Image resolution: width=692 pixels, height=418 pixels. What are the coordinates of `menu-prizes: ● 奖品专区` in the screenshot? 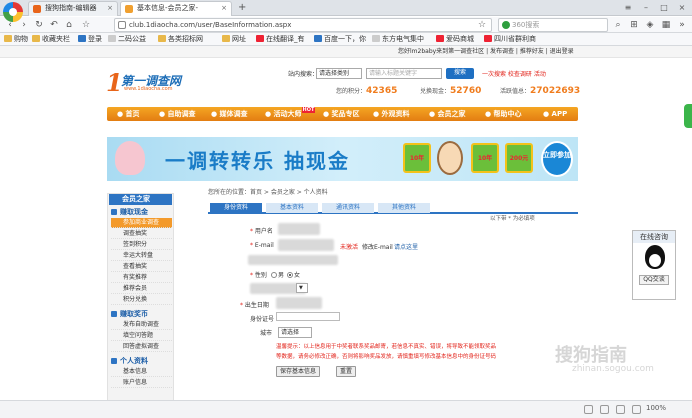 It's located at (341, 114).